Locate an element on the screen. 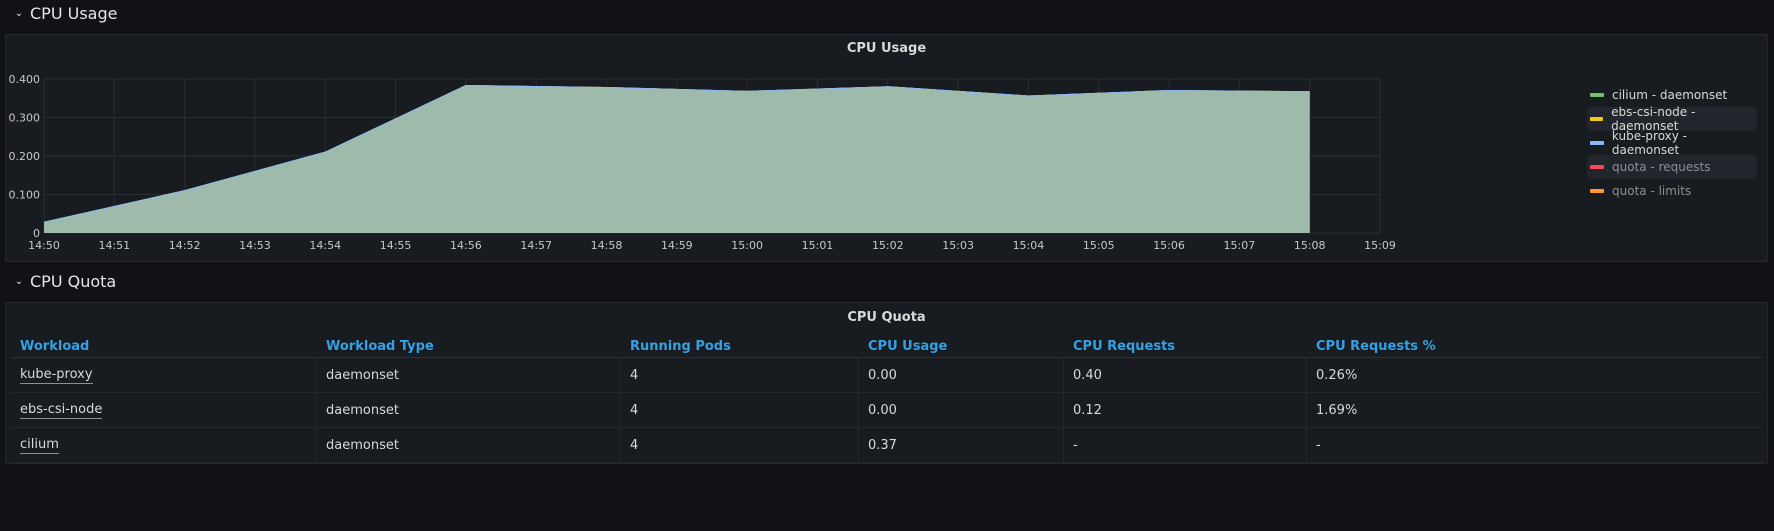 This screenshot has height=531, width=1774. y-tick-label: 0.100 is located at coordinates (25, 195).